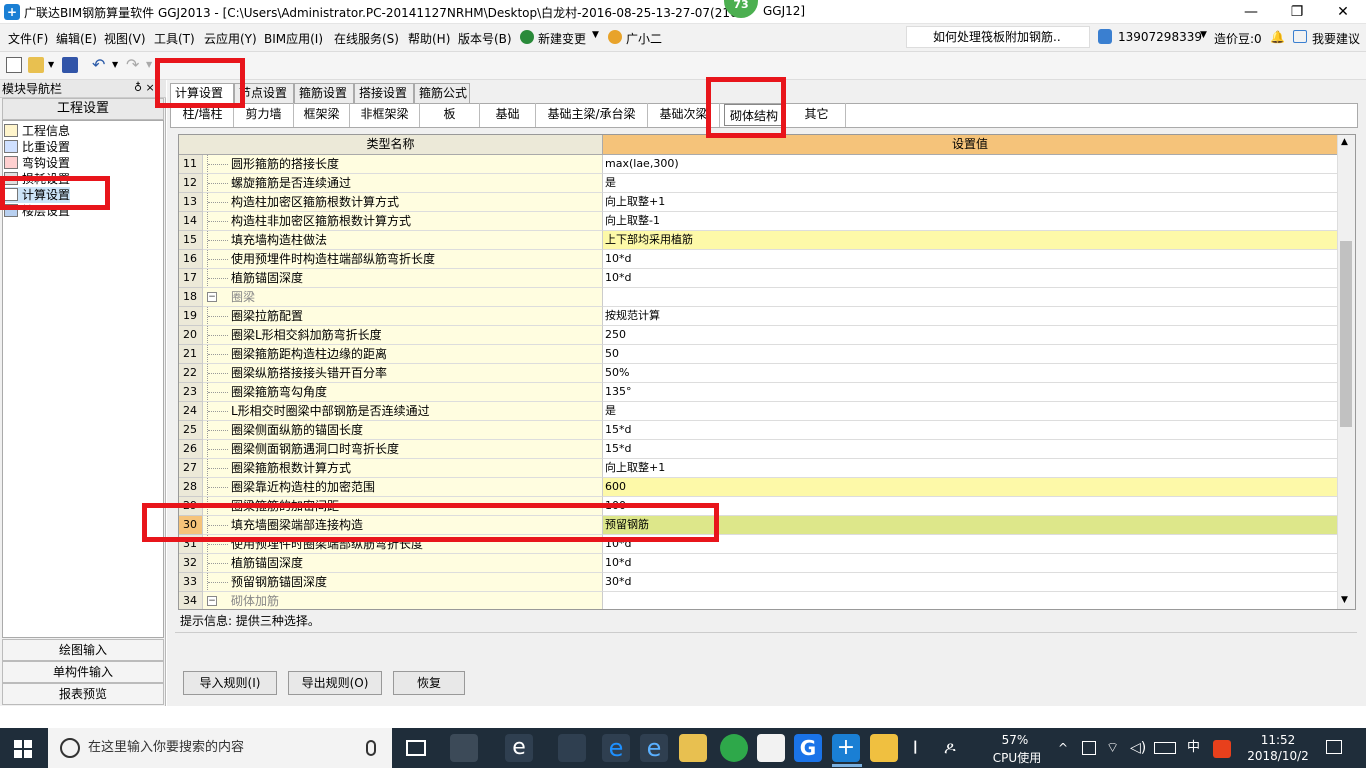 The width and height of the screenshot is (1366, 768). What do you see at coordinates (174, 38) in the screenshot?
I see `menu-tools: 工具(T)` at bounding box center [174, 38].